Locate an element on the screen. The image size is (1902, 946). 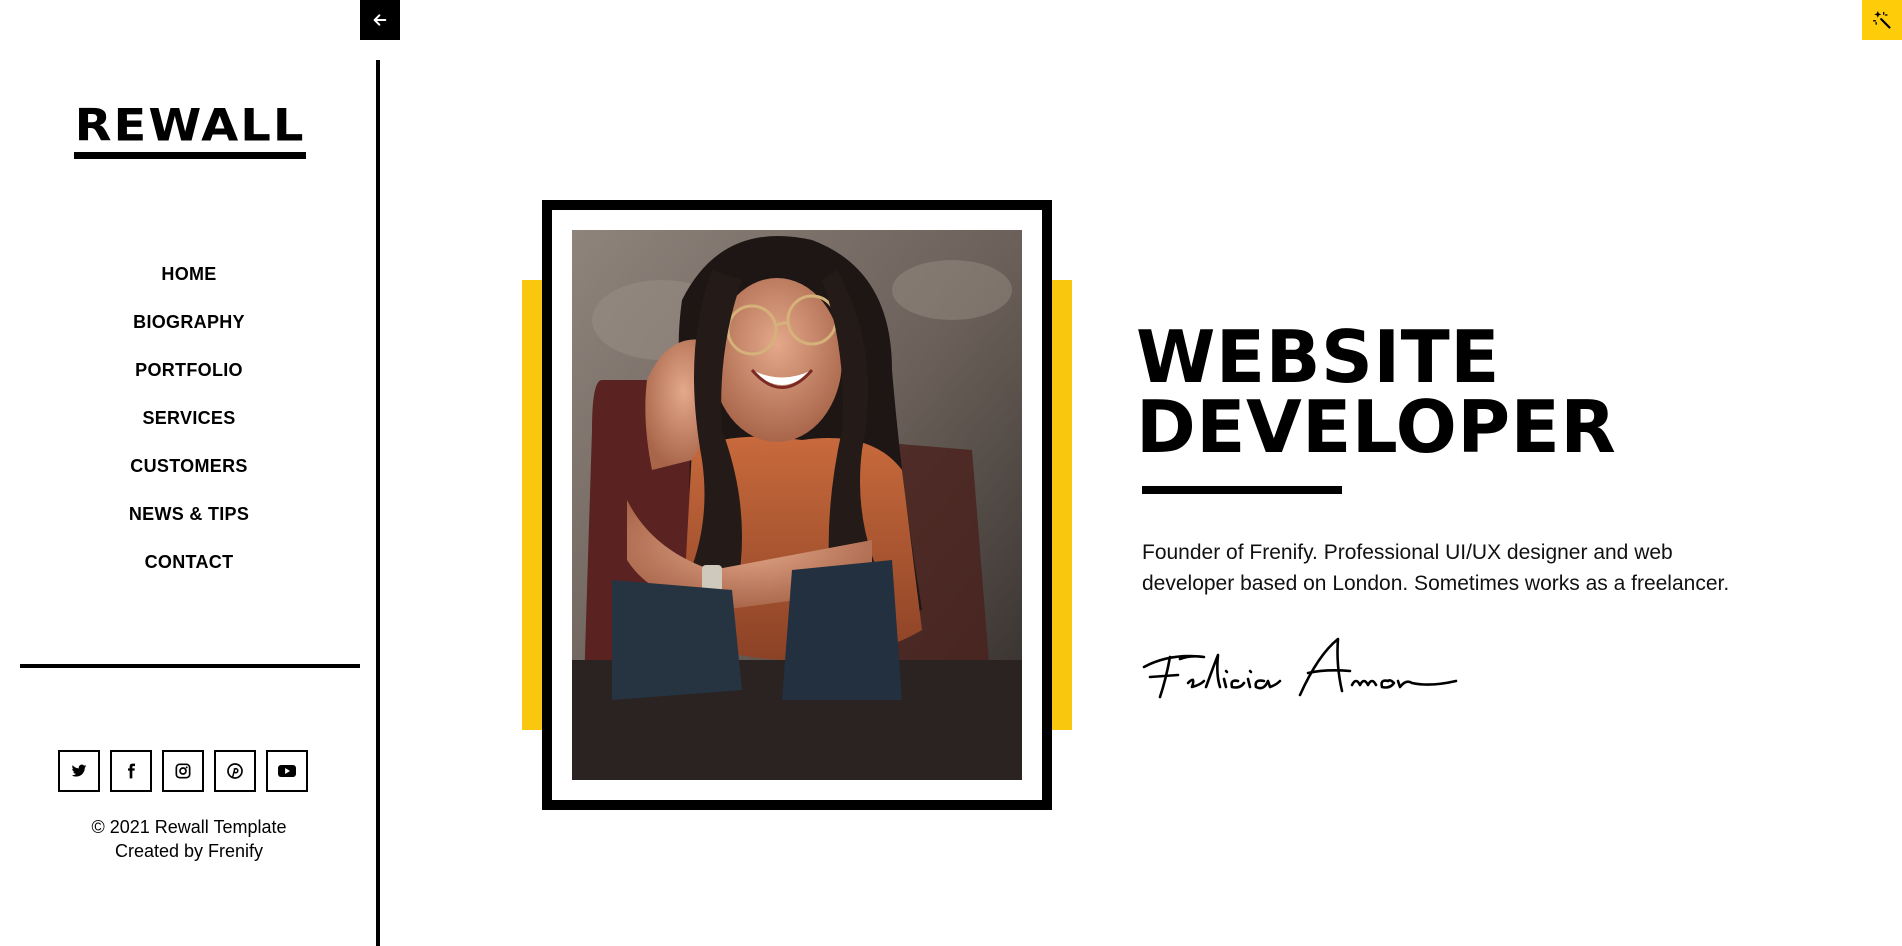
hero-title-line-1: WEBSITE is located at coordinates (1318, 357).